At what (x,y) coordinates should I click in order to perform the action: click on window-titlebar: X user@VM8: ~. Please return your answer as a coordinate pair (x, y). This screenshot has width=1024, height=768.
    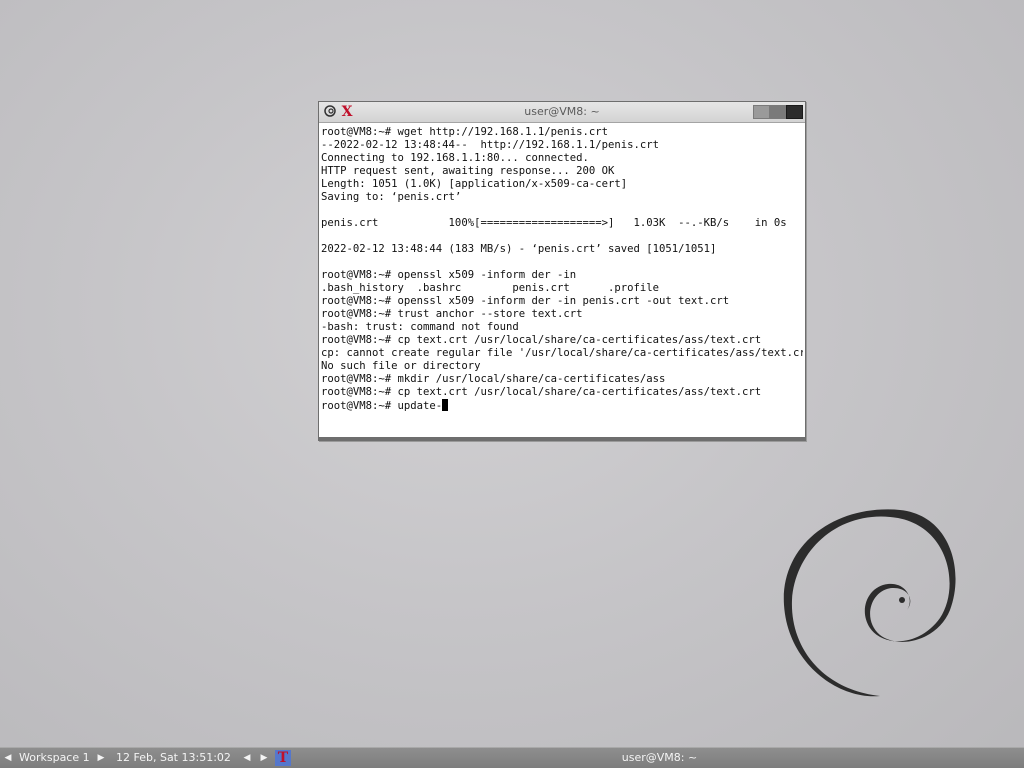
    Looking at the image, I should click on (562, 112).